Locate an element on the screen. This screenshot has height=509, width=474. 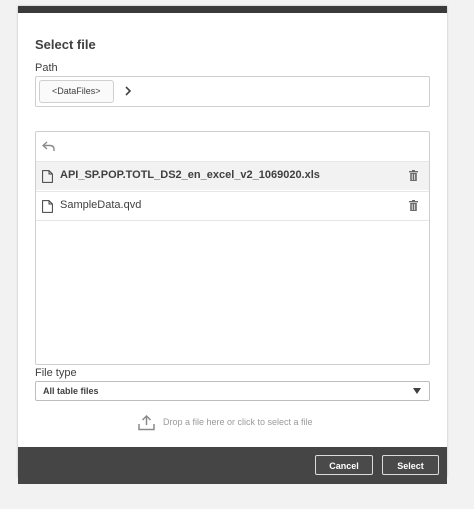
caret-down-icon is located at coordinates (417, 391).